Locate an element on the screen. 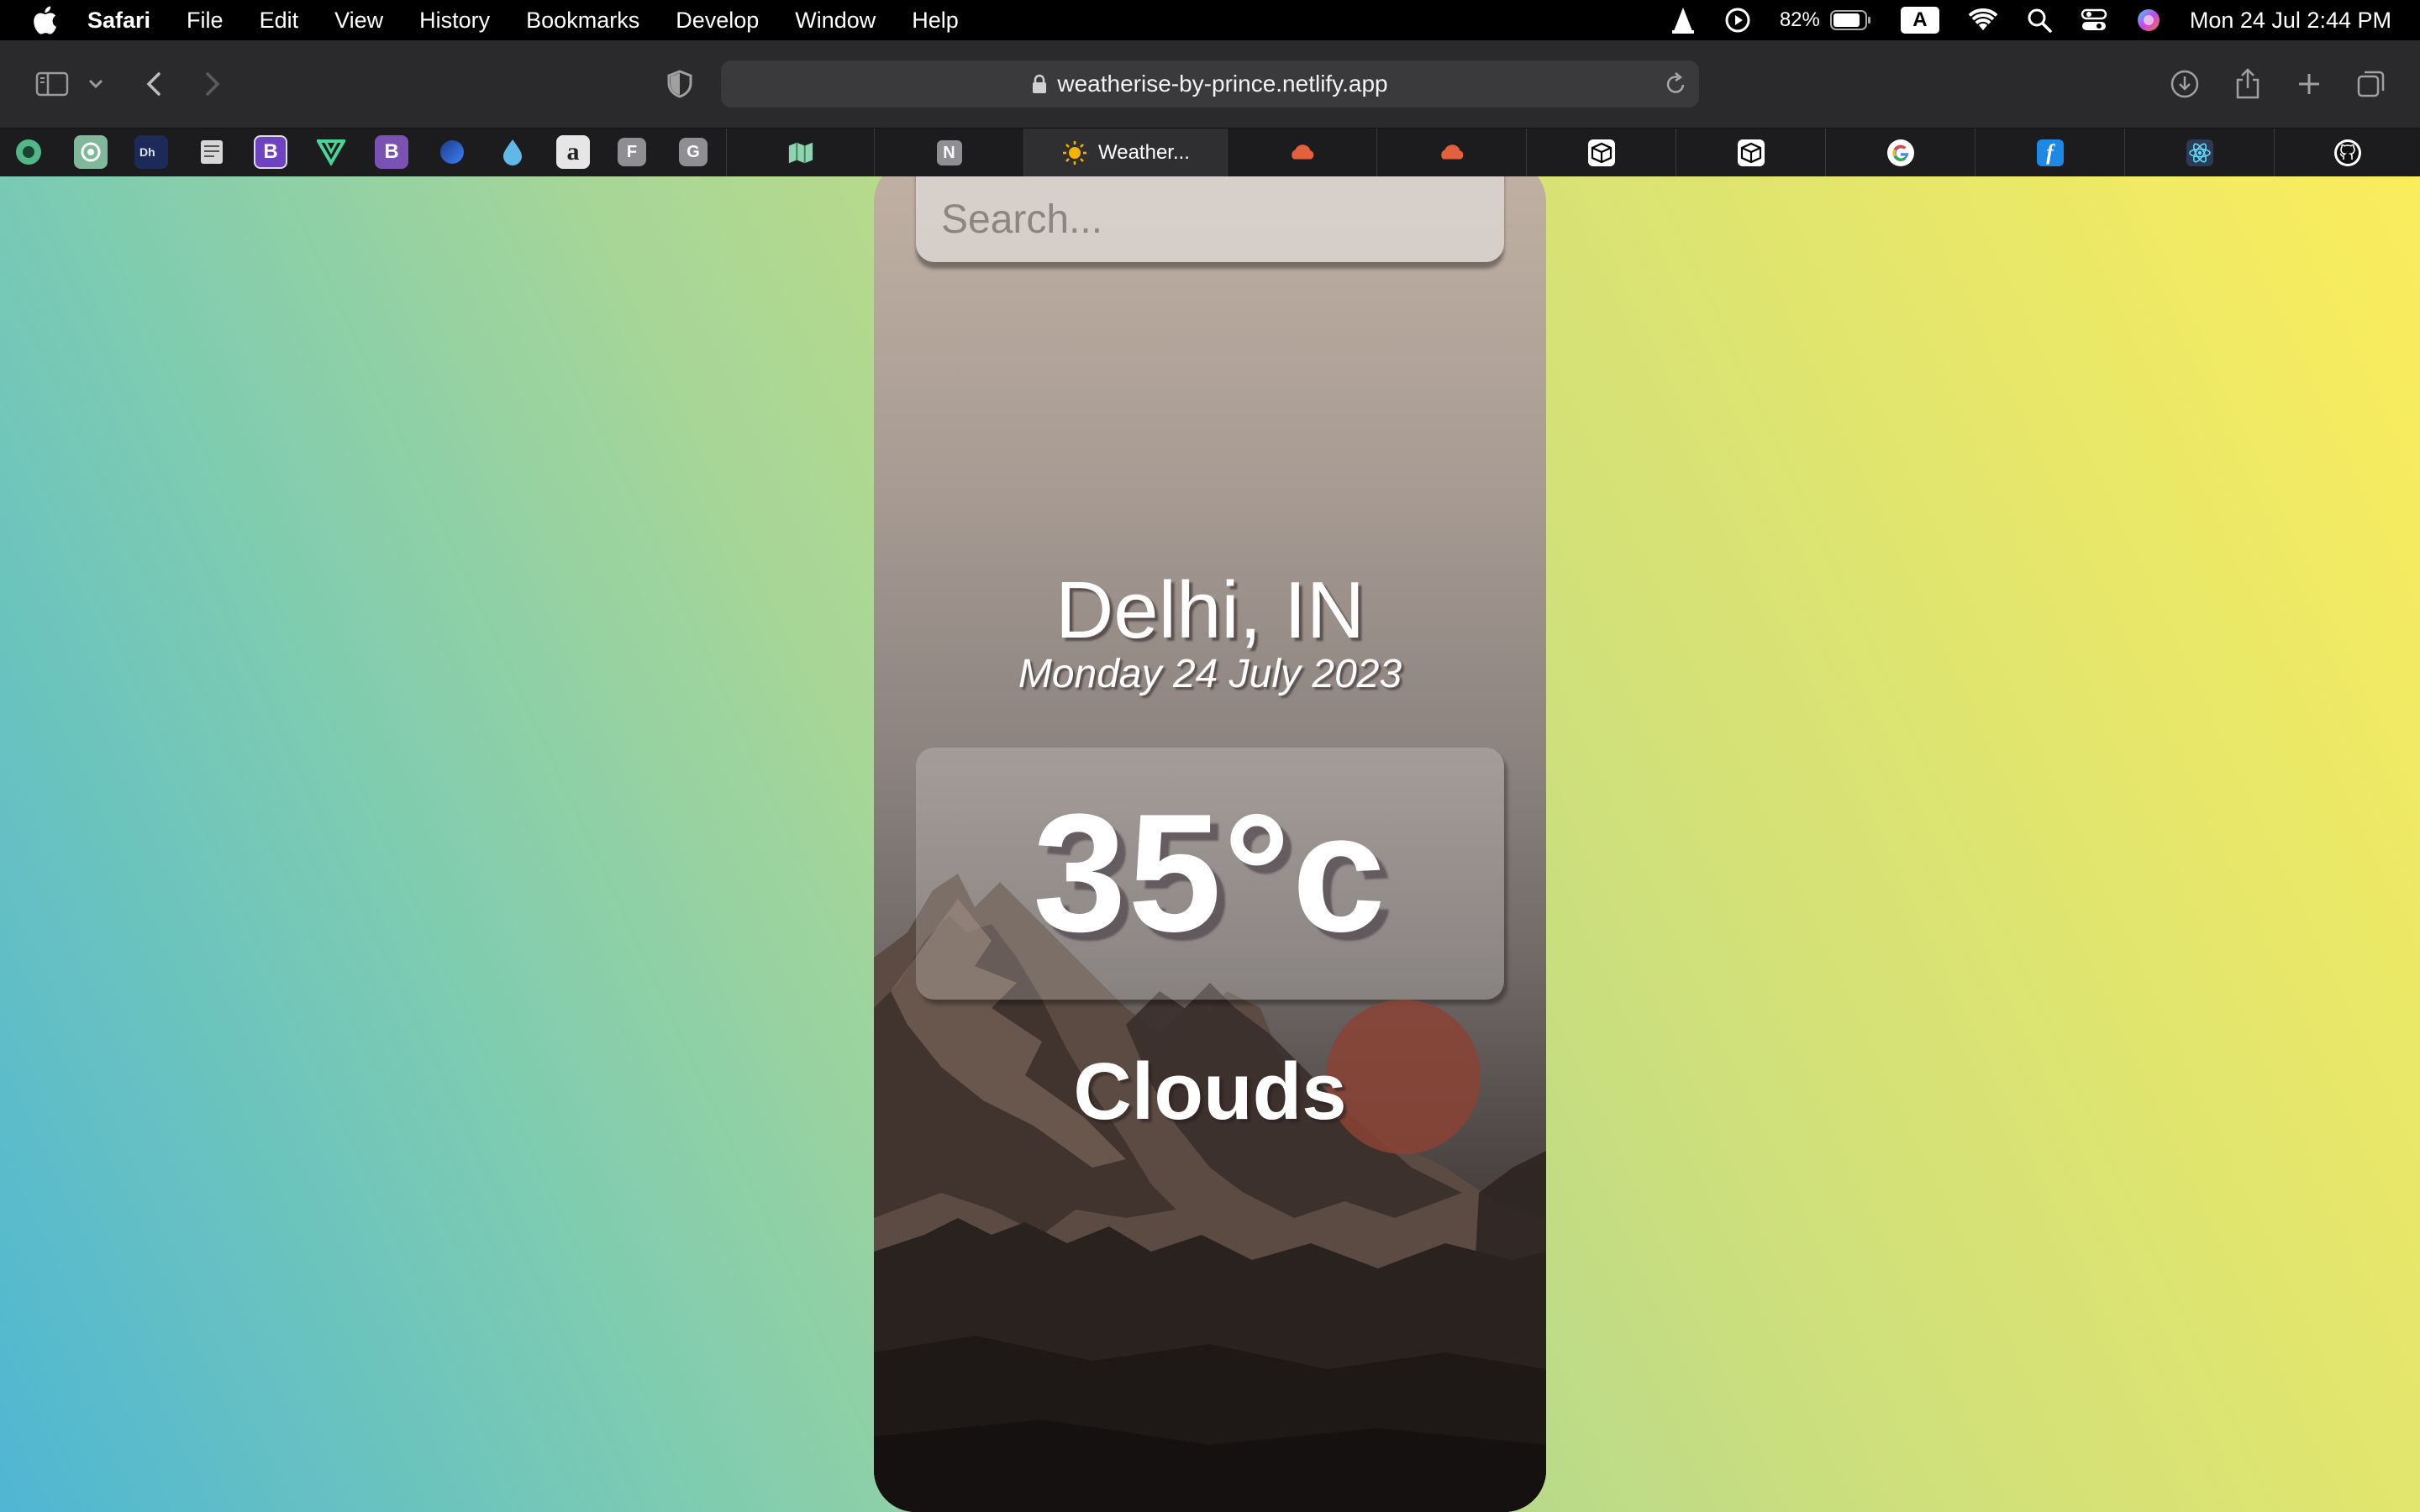 Image resolution: width=2420 pixels, height=1512 pixels. tab-react is located at coordinates (2199, 153).